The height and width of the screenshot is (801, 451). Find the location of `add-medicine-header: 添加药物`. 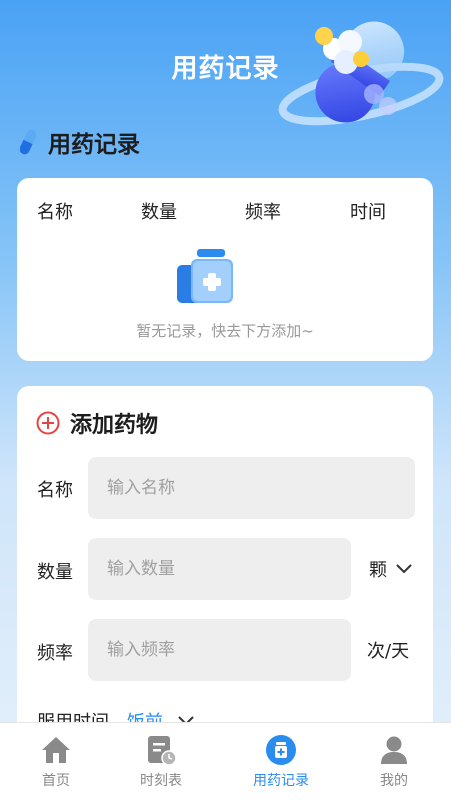

add-medicine-header: 添加药物 is located at coordinates (97, 423).